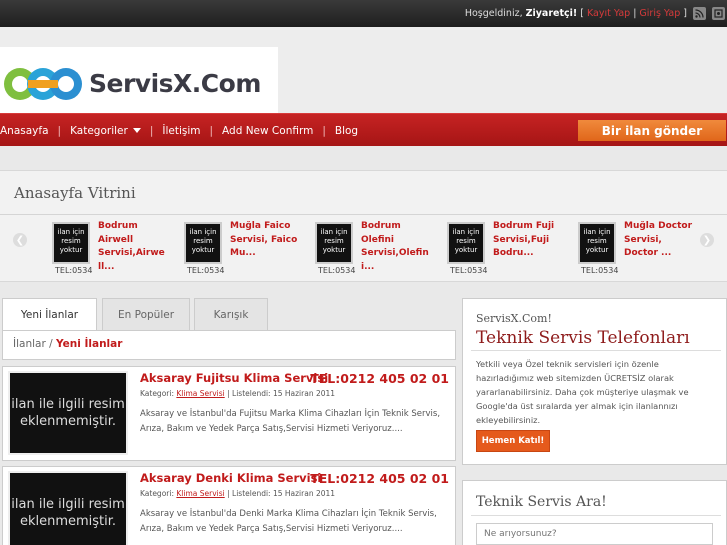  Describe the element at coordinates (43, 84) in the screenshot. I see `logo-mark-icon` at that location.